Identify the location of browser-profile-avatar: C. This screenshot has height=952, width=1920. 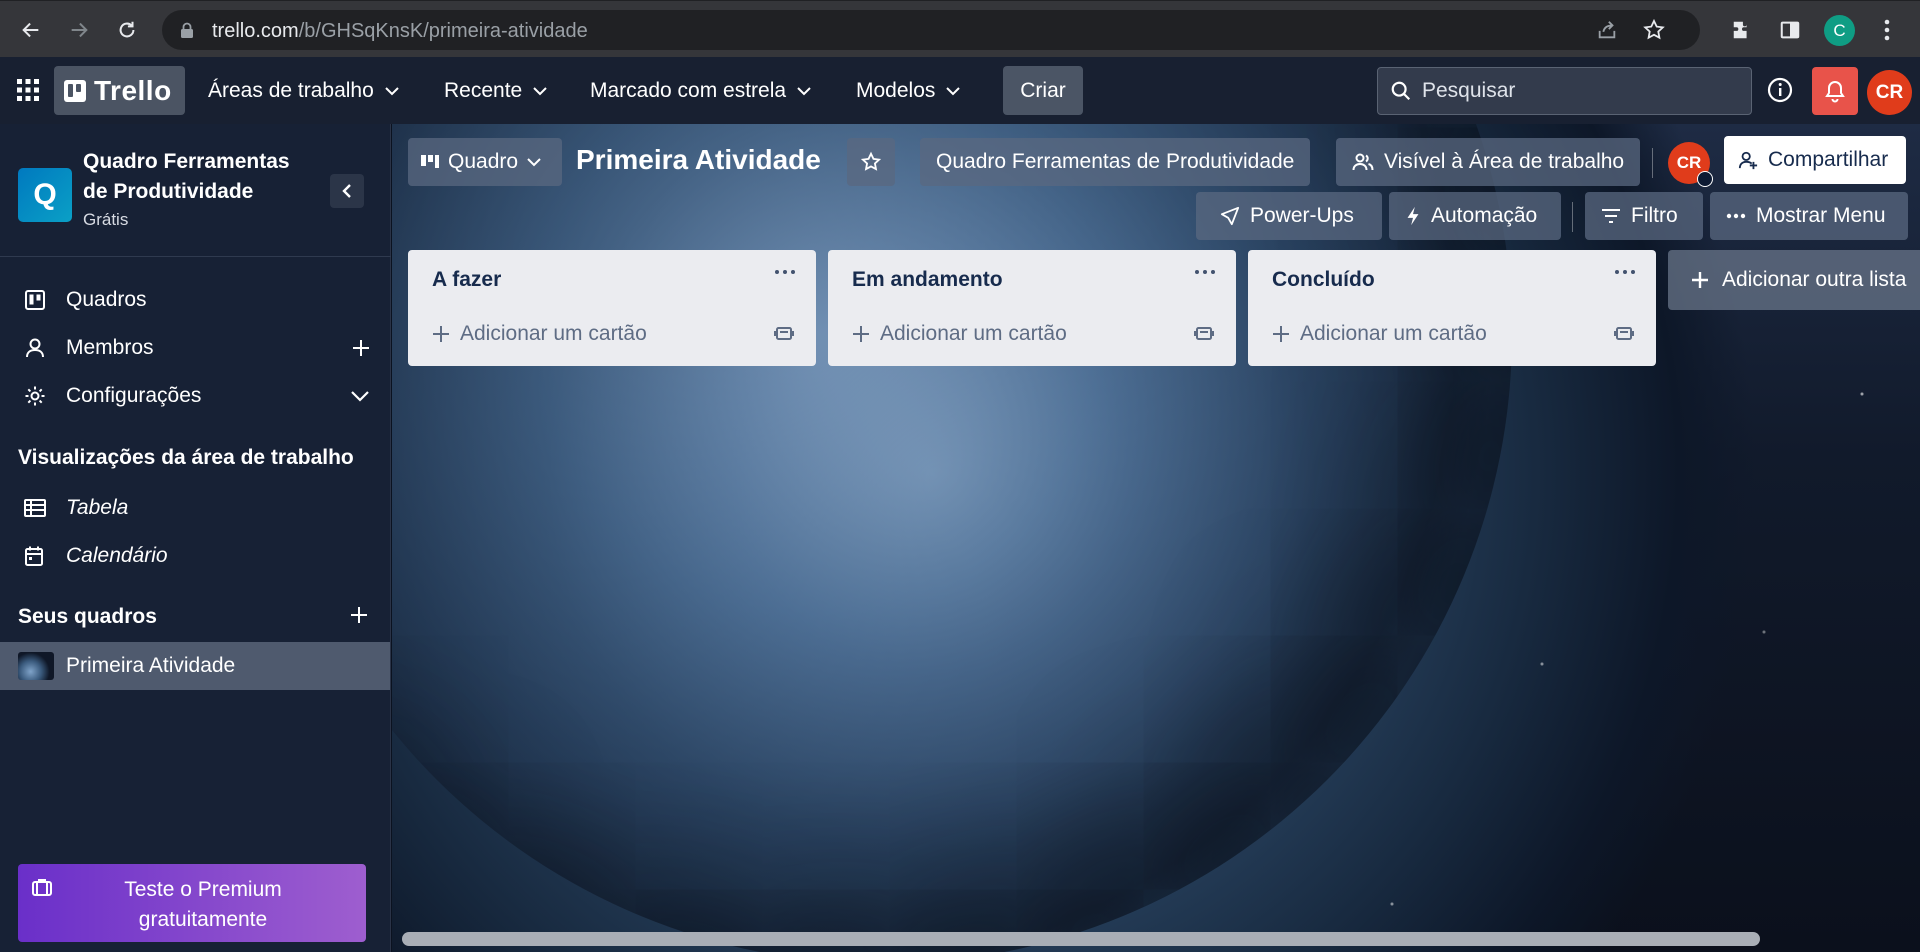
(1839, 30).